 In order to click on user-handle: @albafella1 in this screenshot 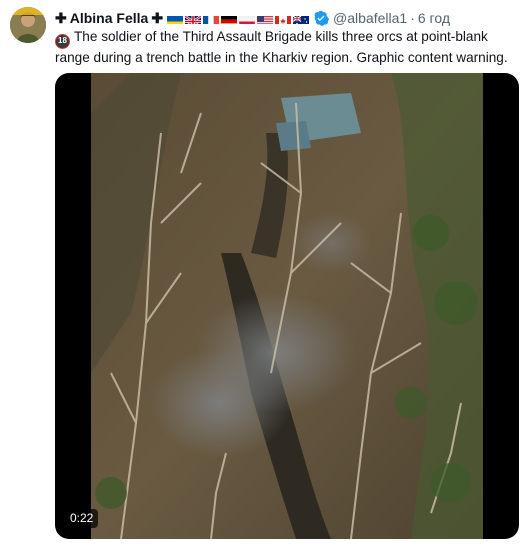, I will do `click(370, 18)`.